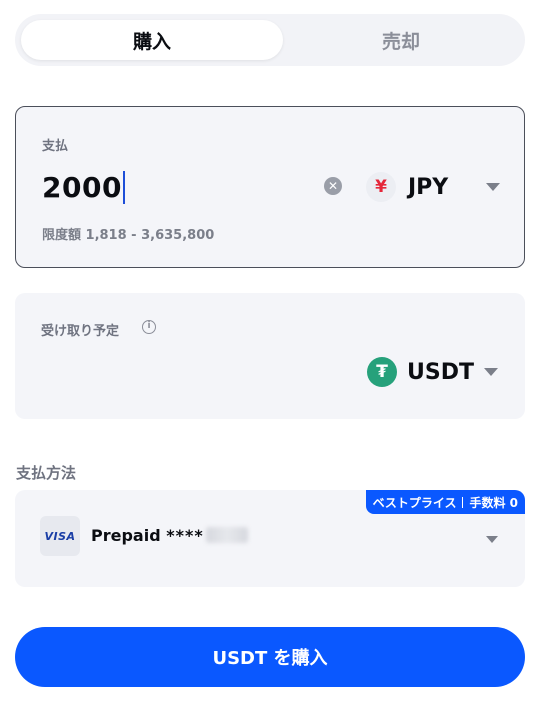  Describe the element at coordinates (126, 535) in the screenshot. I see `card-name: Prepaid` at that location.